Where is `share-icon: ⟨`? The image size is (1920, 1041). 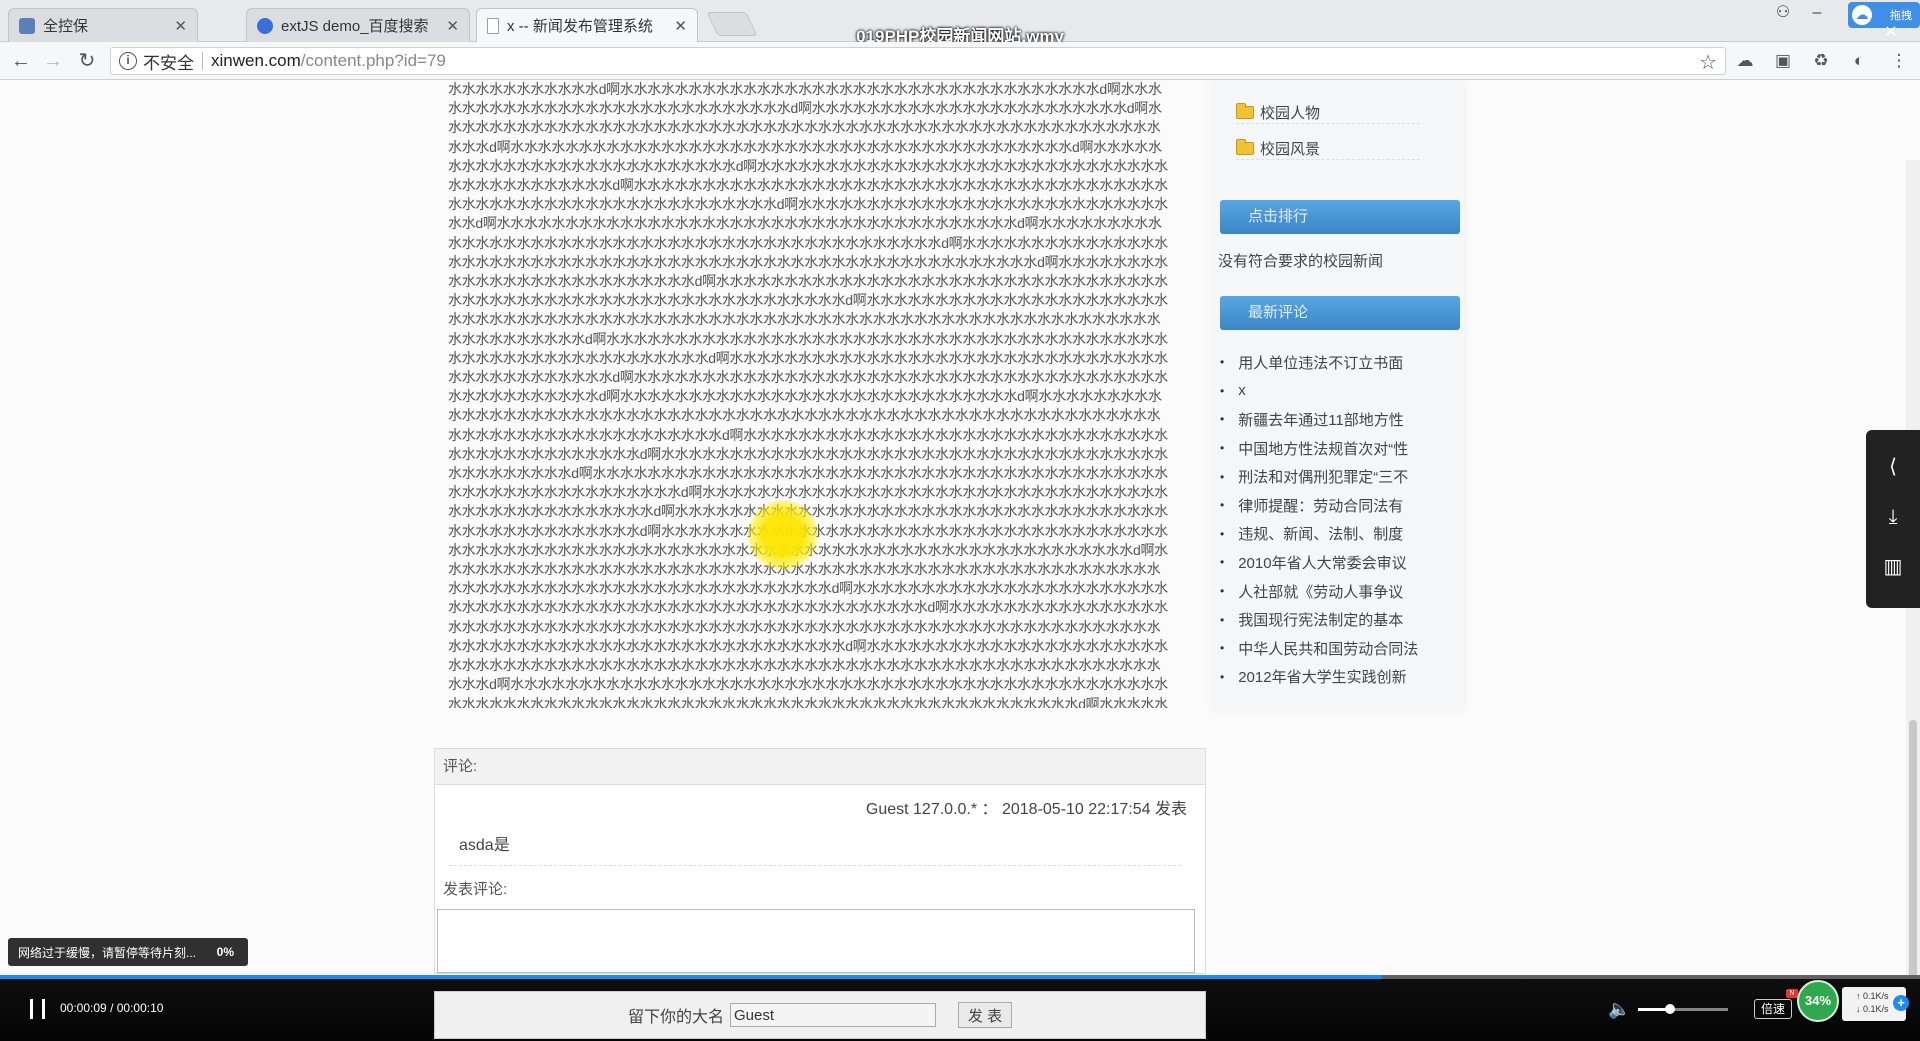
share-icon: ⟨ is located at coordinates (1893, 467).